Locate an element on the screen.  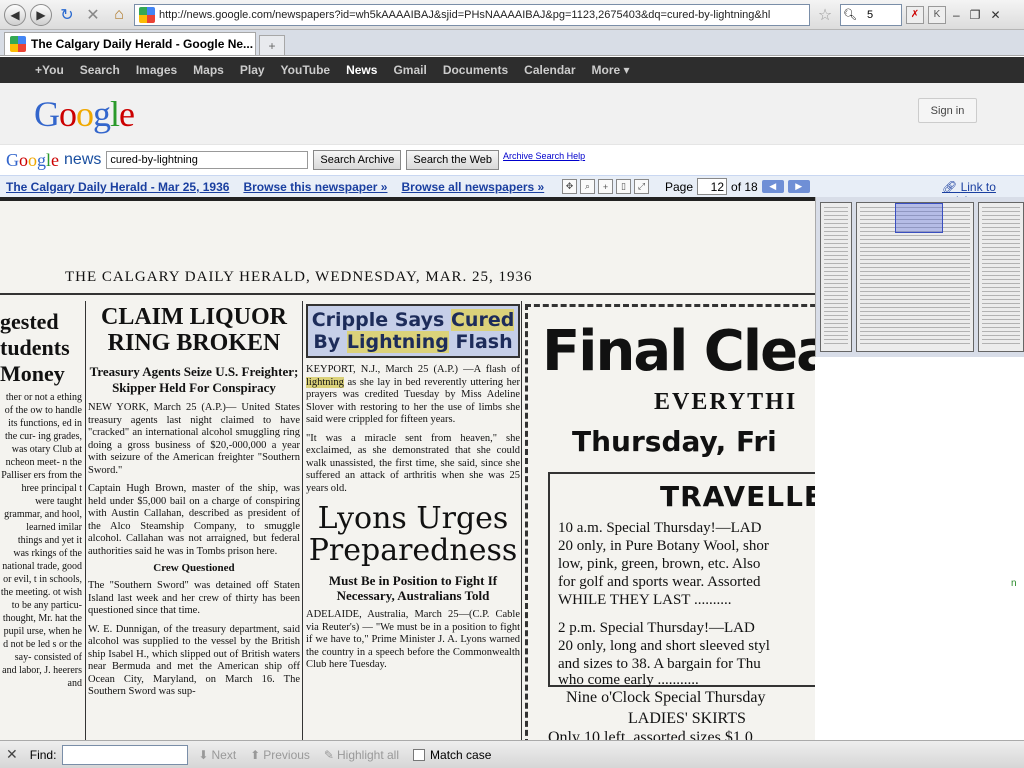
reload-icon: ↻ is located at coordinates (67, 15).